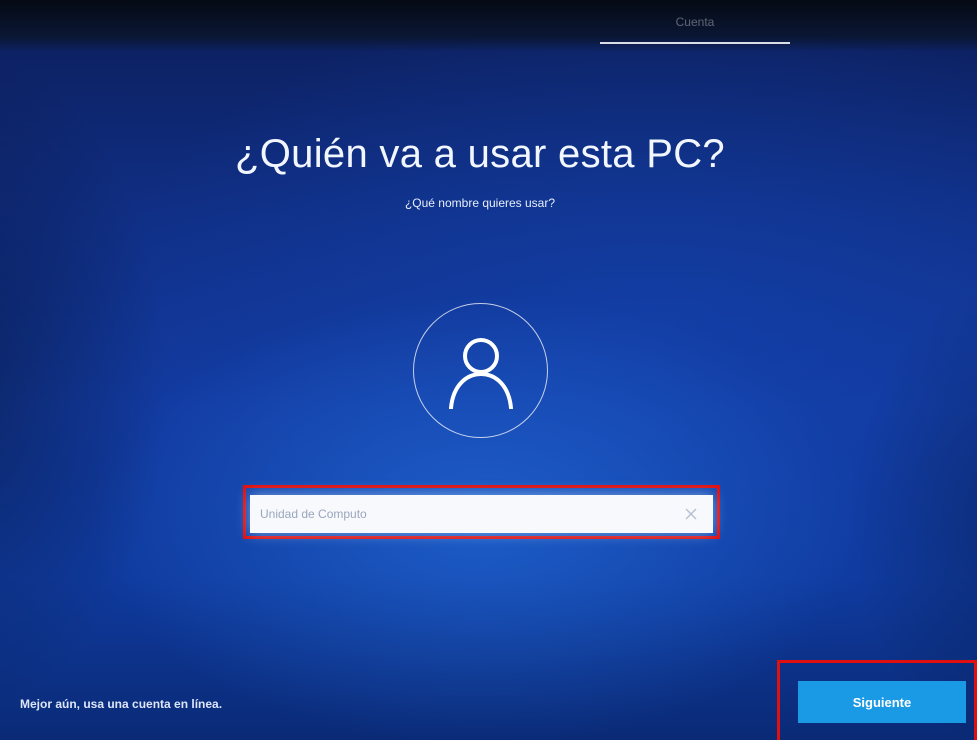 Image resolution: width=977 pixels, height=740 pixels. Describe the element at coordinates (882, 702) in the screenshot. I see `next-button: Siguiente` at that location.